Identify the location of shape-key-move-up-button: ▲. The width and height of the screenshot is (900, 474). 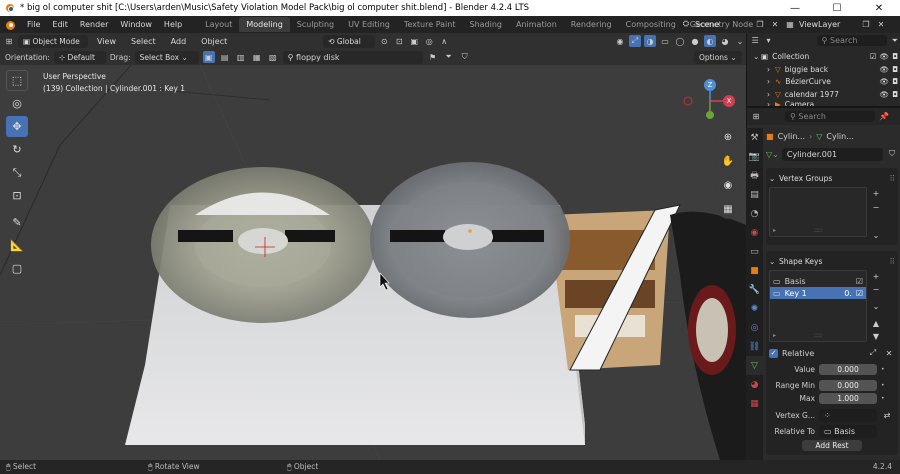
(876, 323).